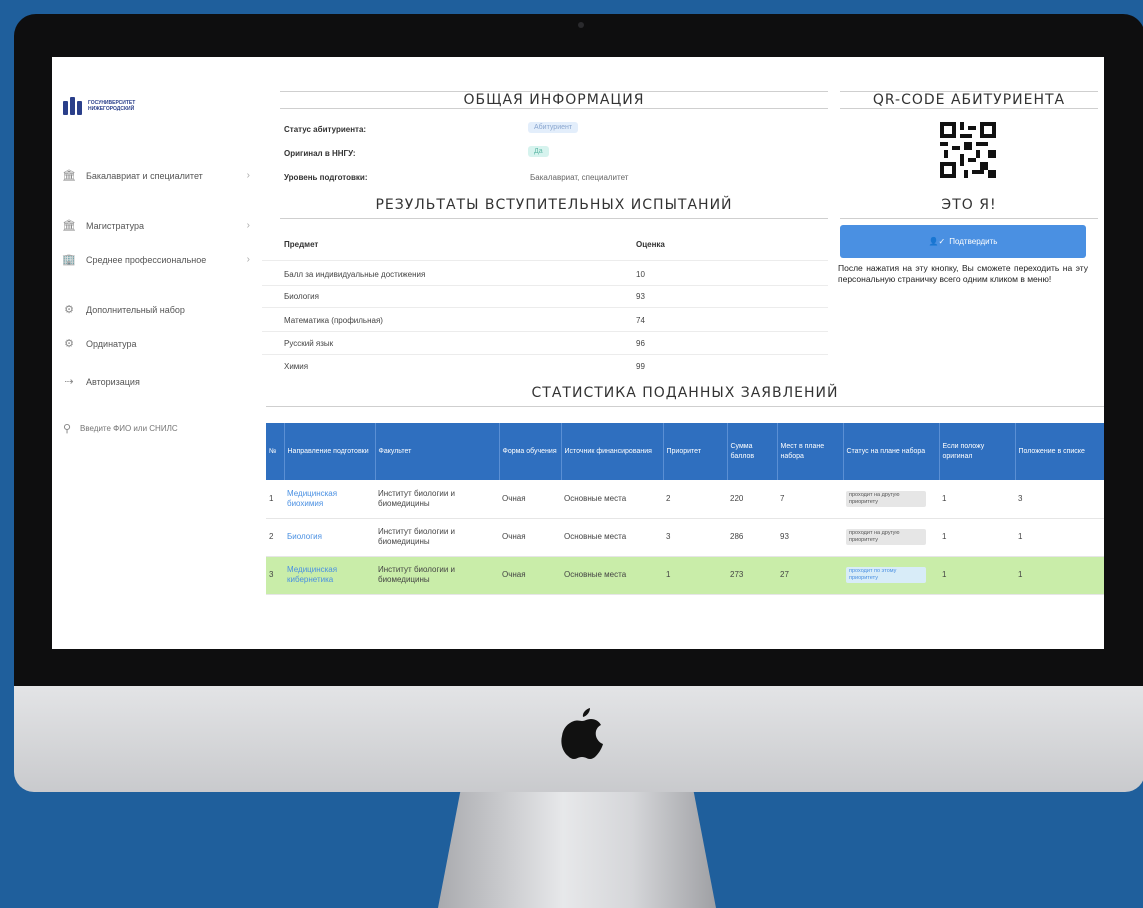 The width and height of the screenshot is (1143, 908). Describe the element at coordinates (301, 296) in the screenshot. I see `result-subject: Биология` at that location.